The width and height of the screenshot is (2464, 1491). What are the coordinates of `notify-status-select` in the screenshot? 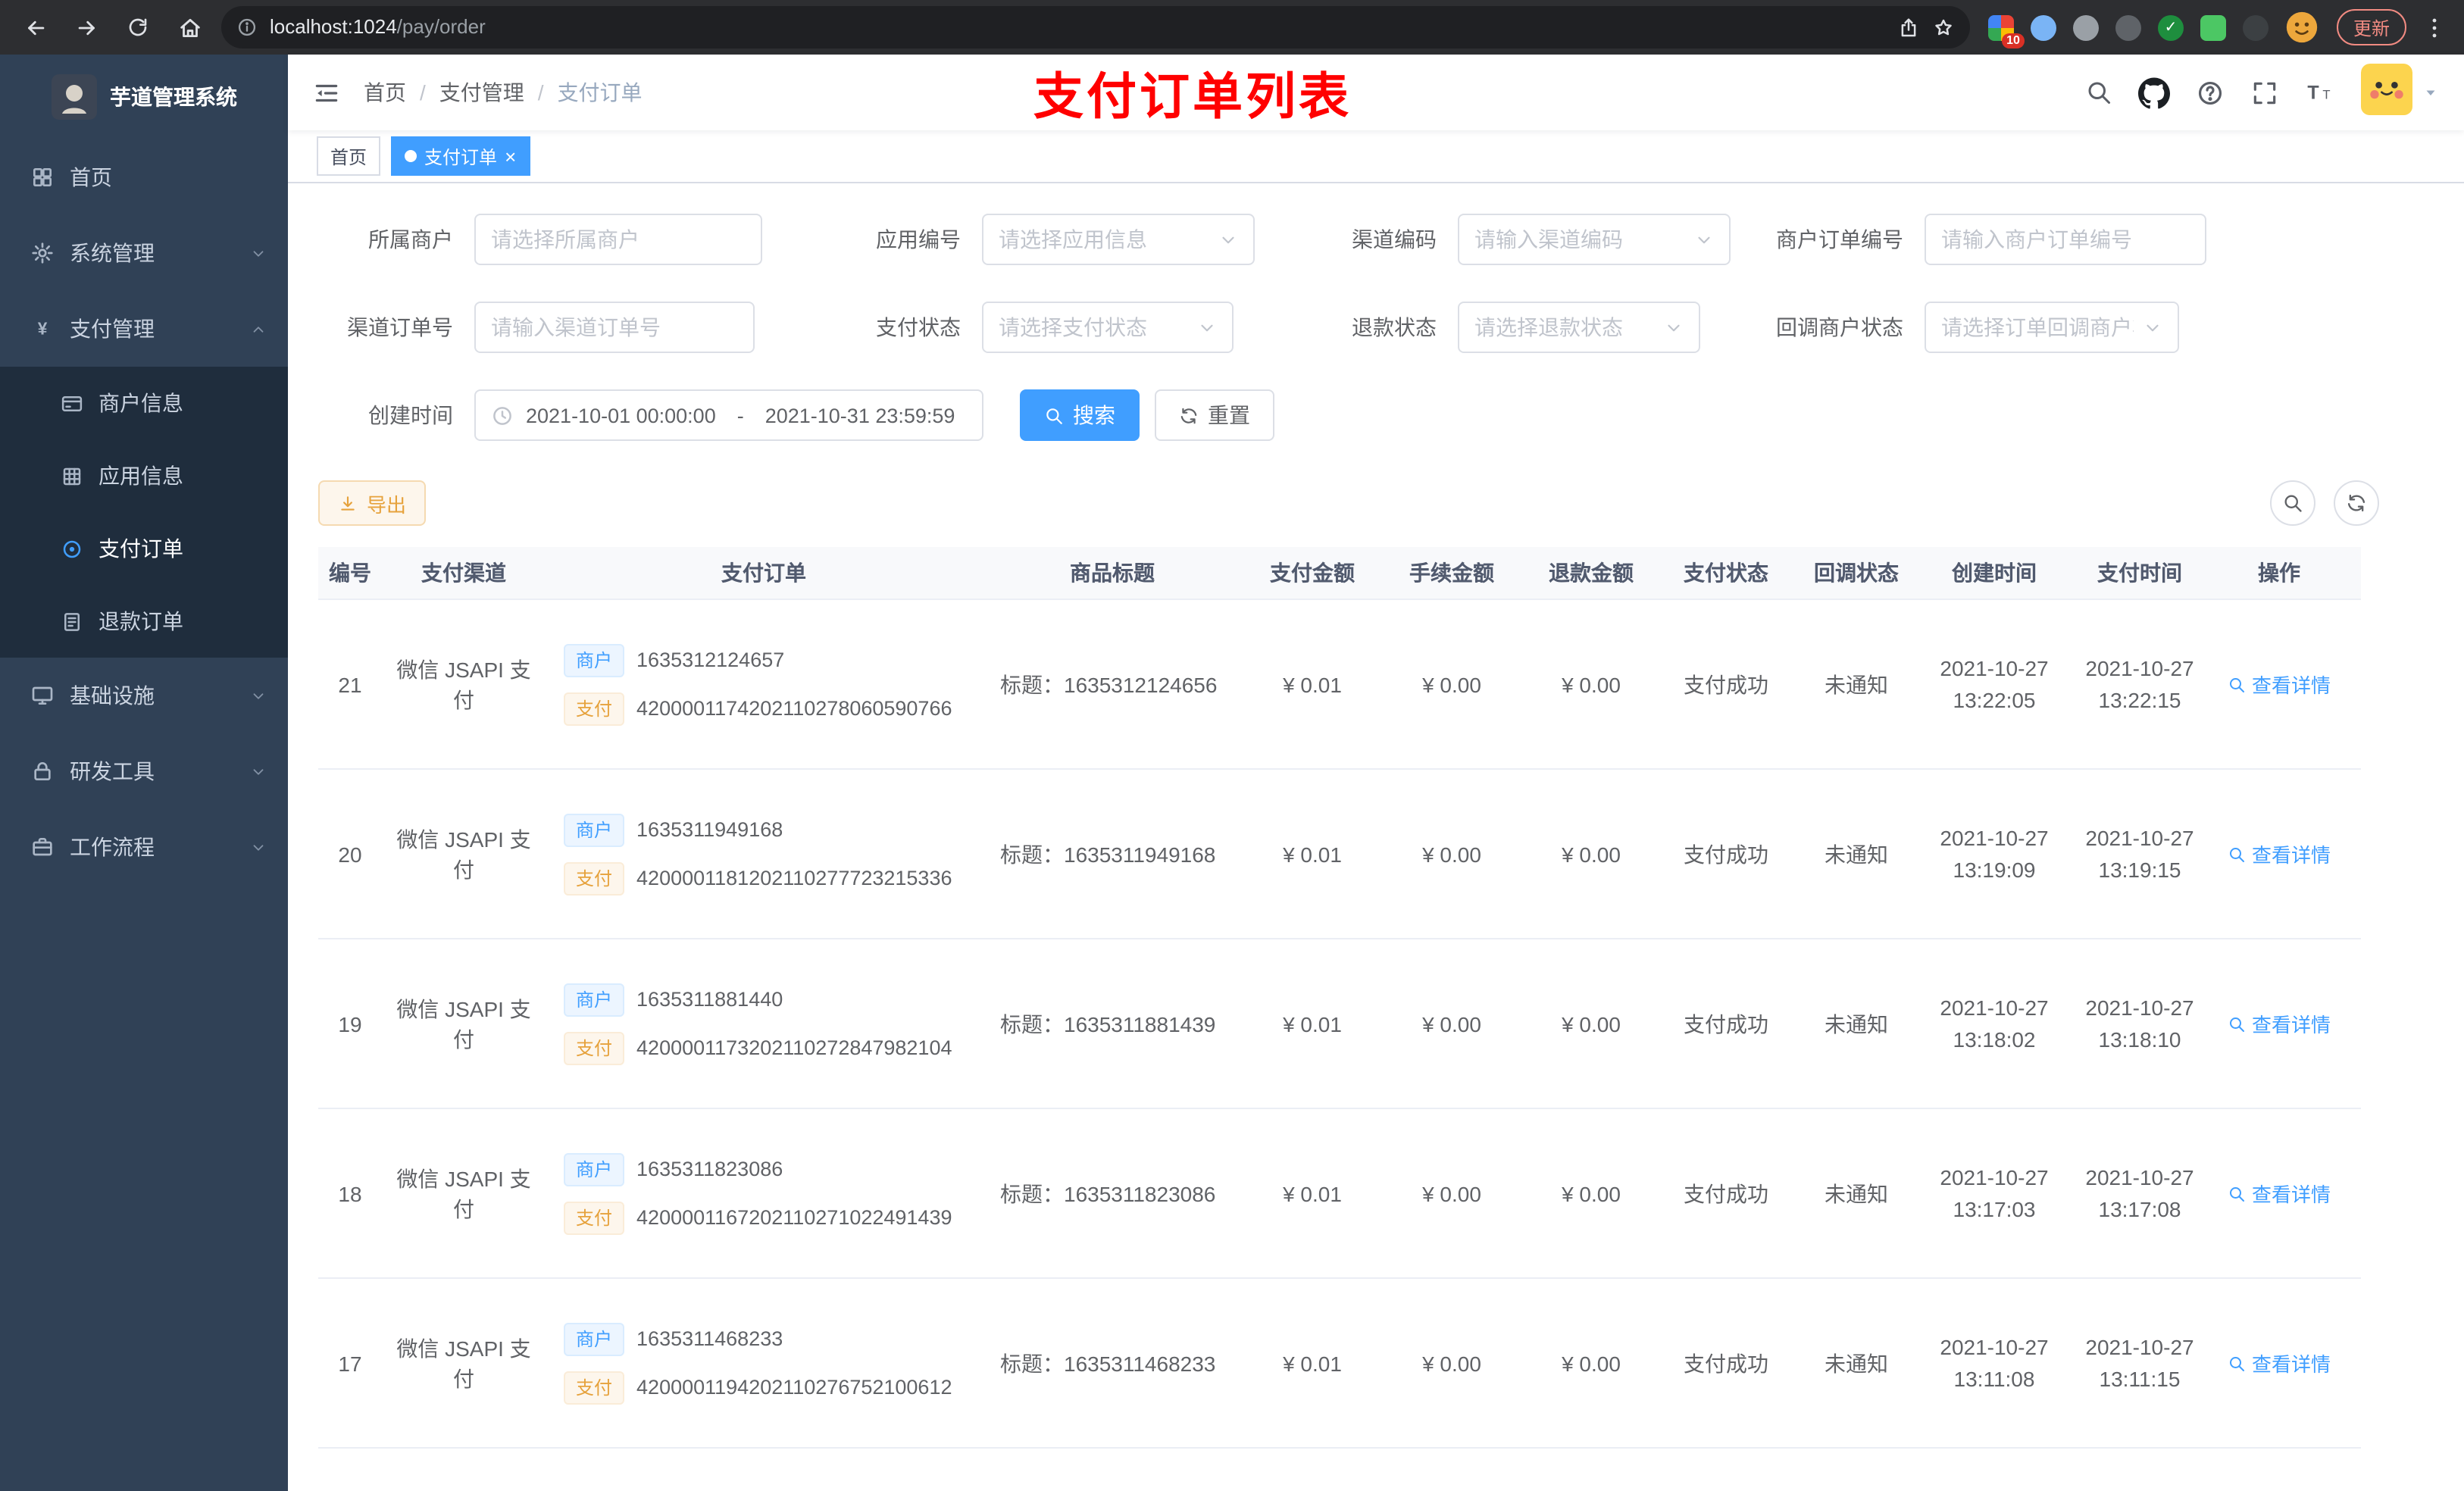 It's located at (2052, 327).